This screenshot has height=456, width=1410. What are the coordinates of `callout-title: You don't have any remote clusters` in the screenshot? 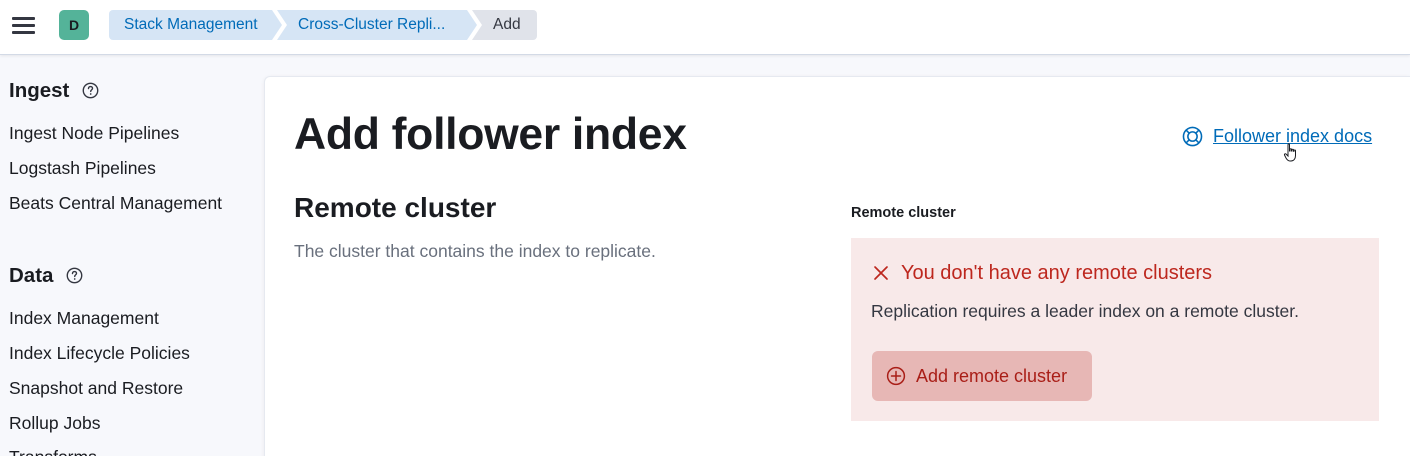 It's located at (1057, 273).